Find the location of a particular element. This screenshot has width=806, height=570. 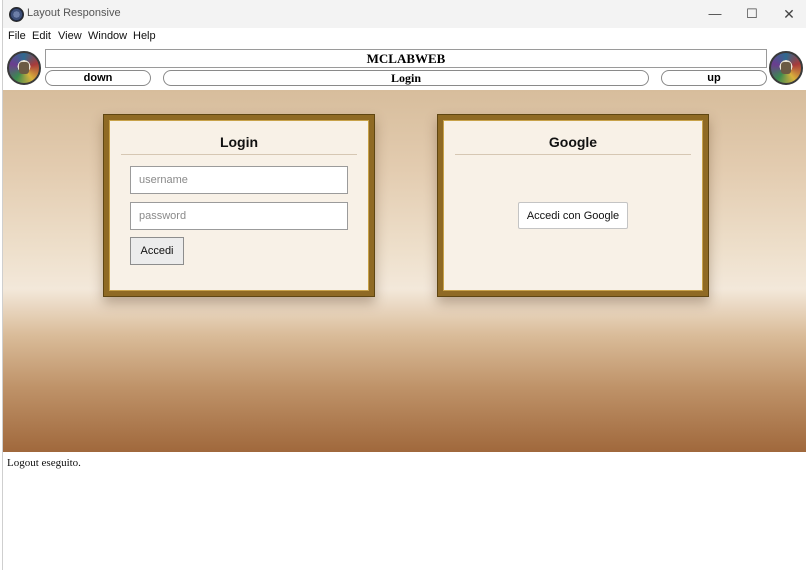

username-input is located at coordinates (239, 180).